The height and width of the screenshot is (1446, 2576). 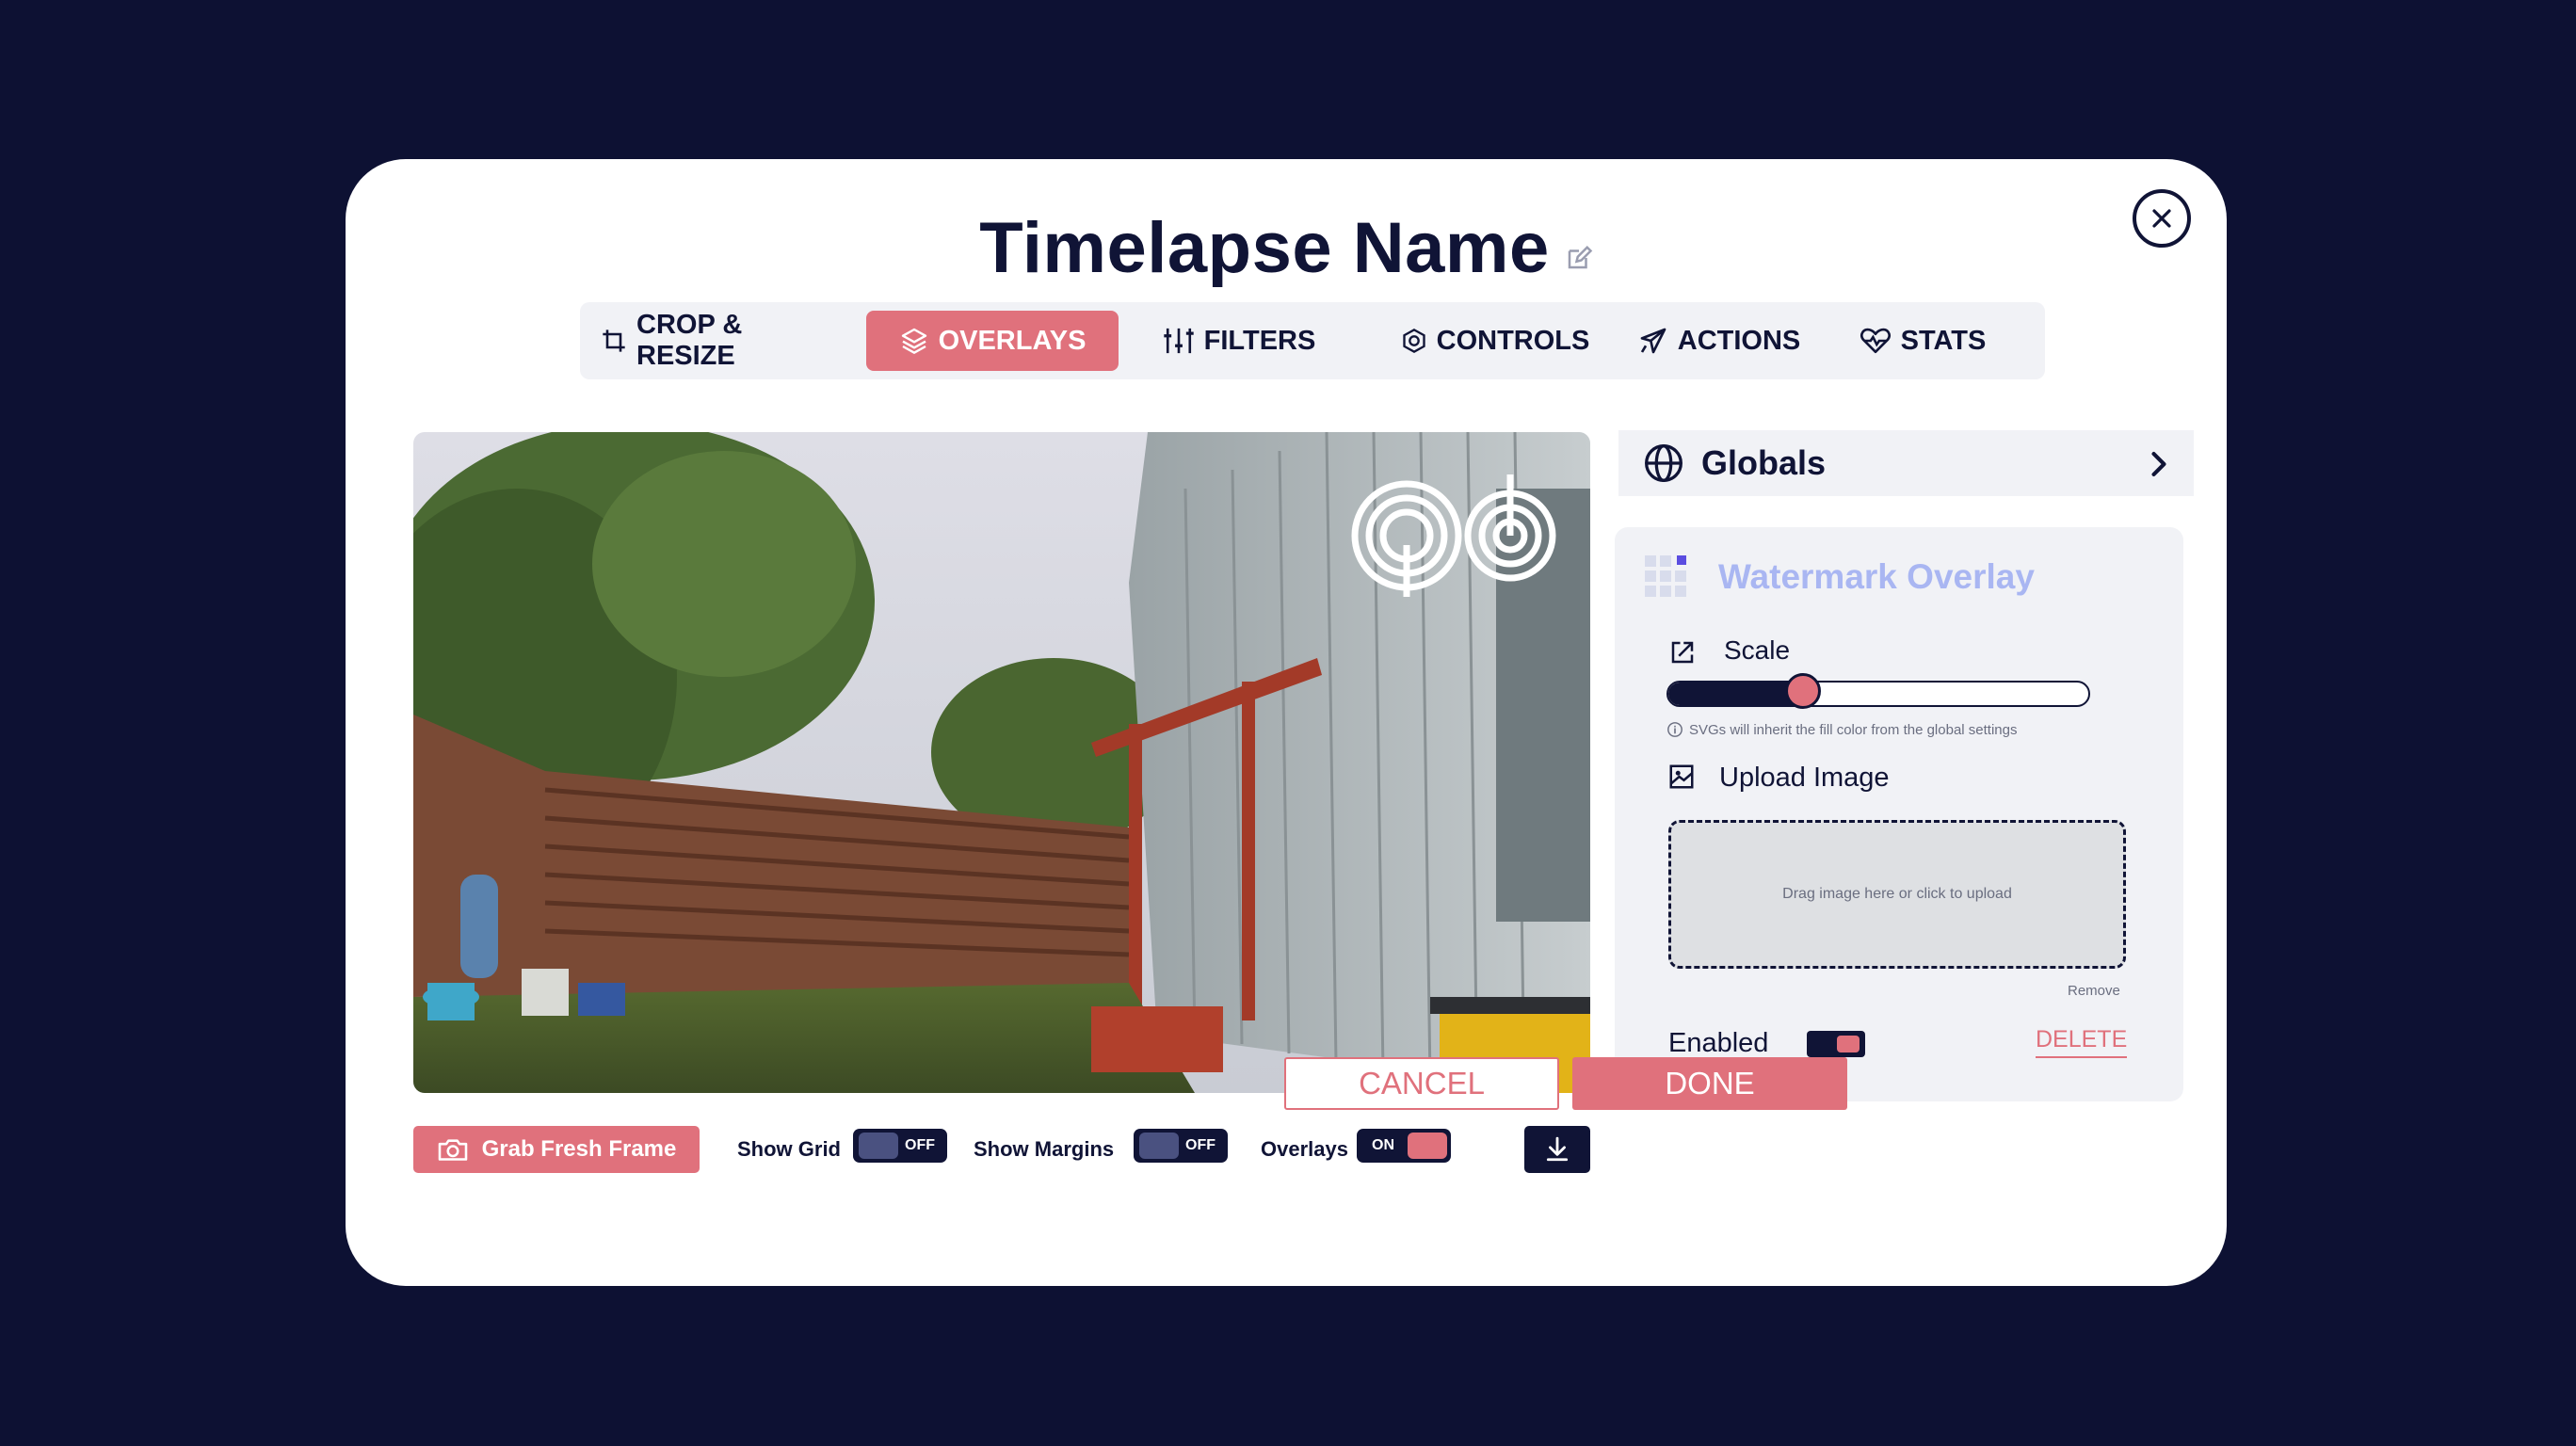 What do you see at coordinates (1413, 341) in the screenshot?
I see `hexagon-icon` at bounding box center [1413, 341].